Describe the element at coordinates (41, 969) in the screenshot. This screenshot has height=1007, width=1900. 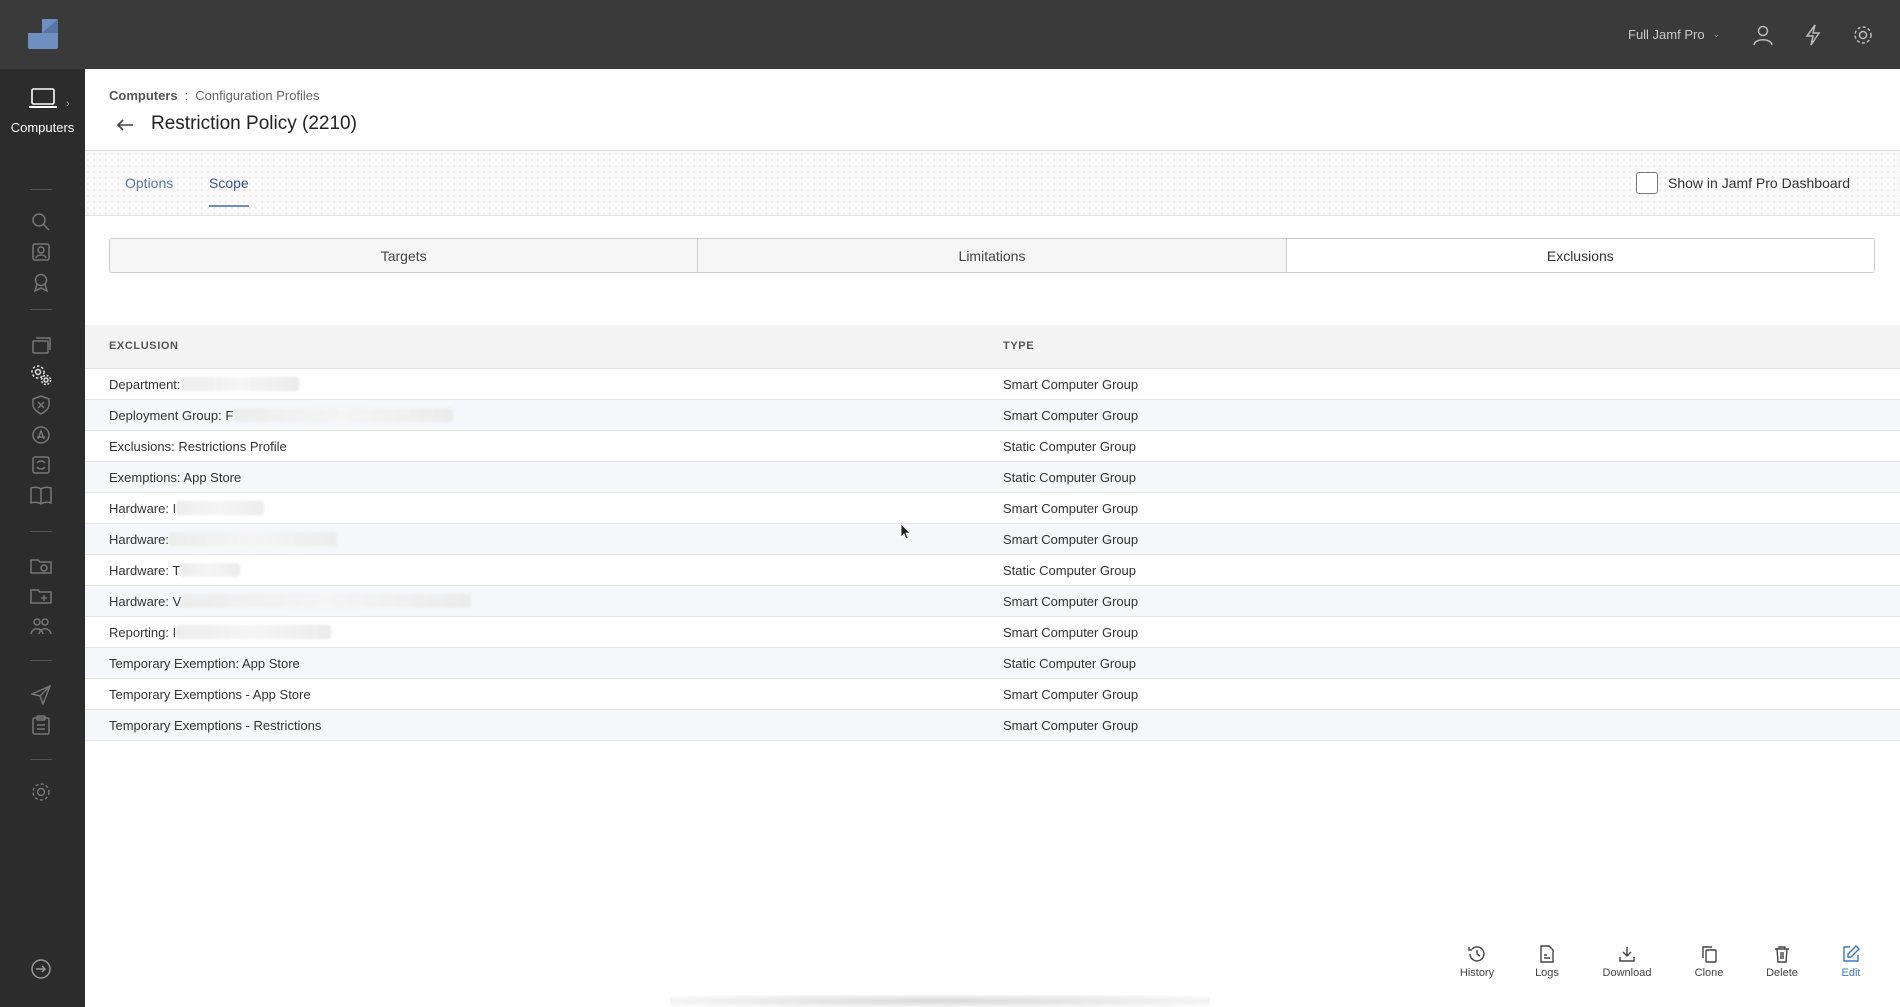
I see `logout-icon` at that location.